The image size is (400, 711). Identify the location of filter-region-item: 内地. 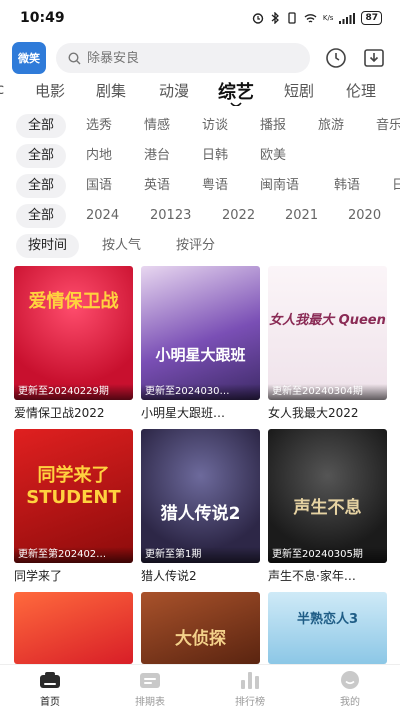
(99, 156).